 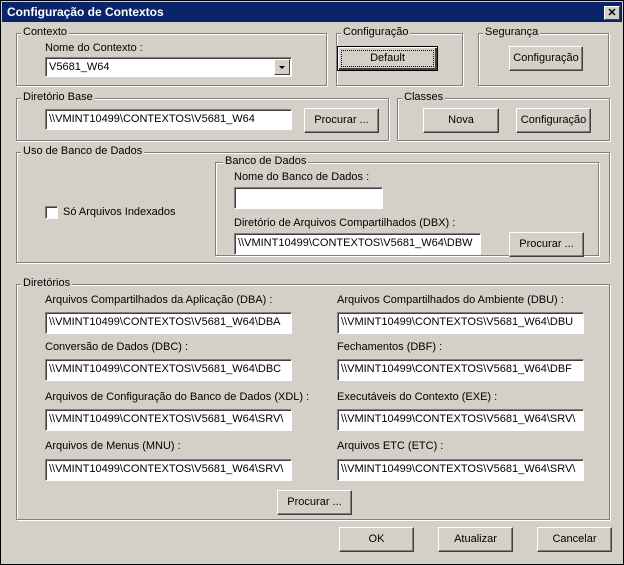 I want to click on mnu-field: \\VMINT10499\CONTEXTOS\V5681_W64\SRV\, so click(x=168, y=470).